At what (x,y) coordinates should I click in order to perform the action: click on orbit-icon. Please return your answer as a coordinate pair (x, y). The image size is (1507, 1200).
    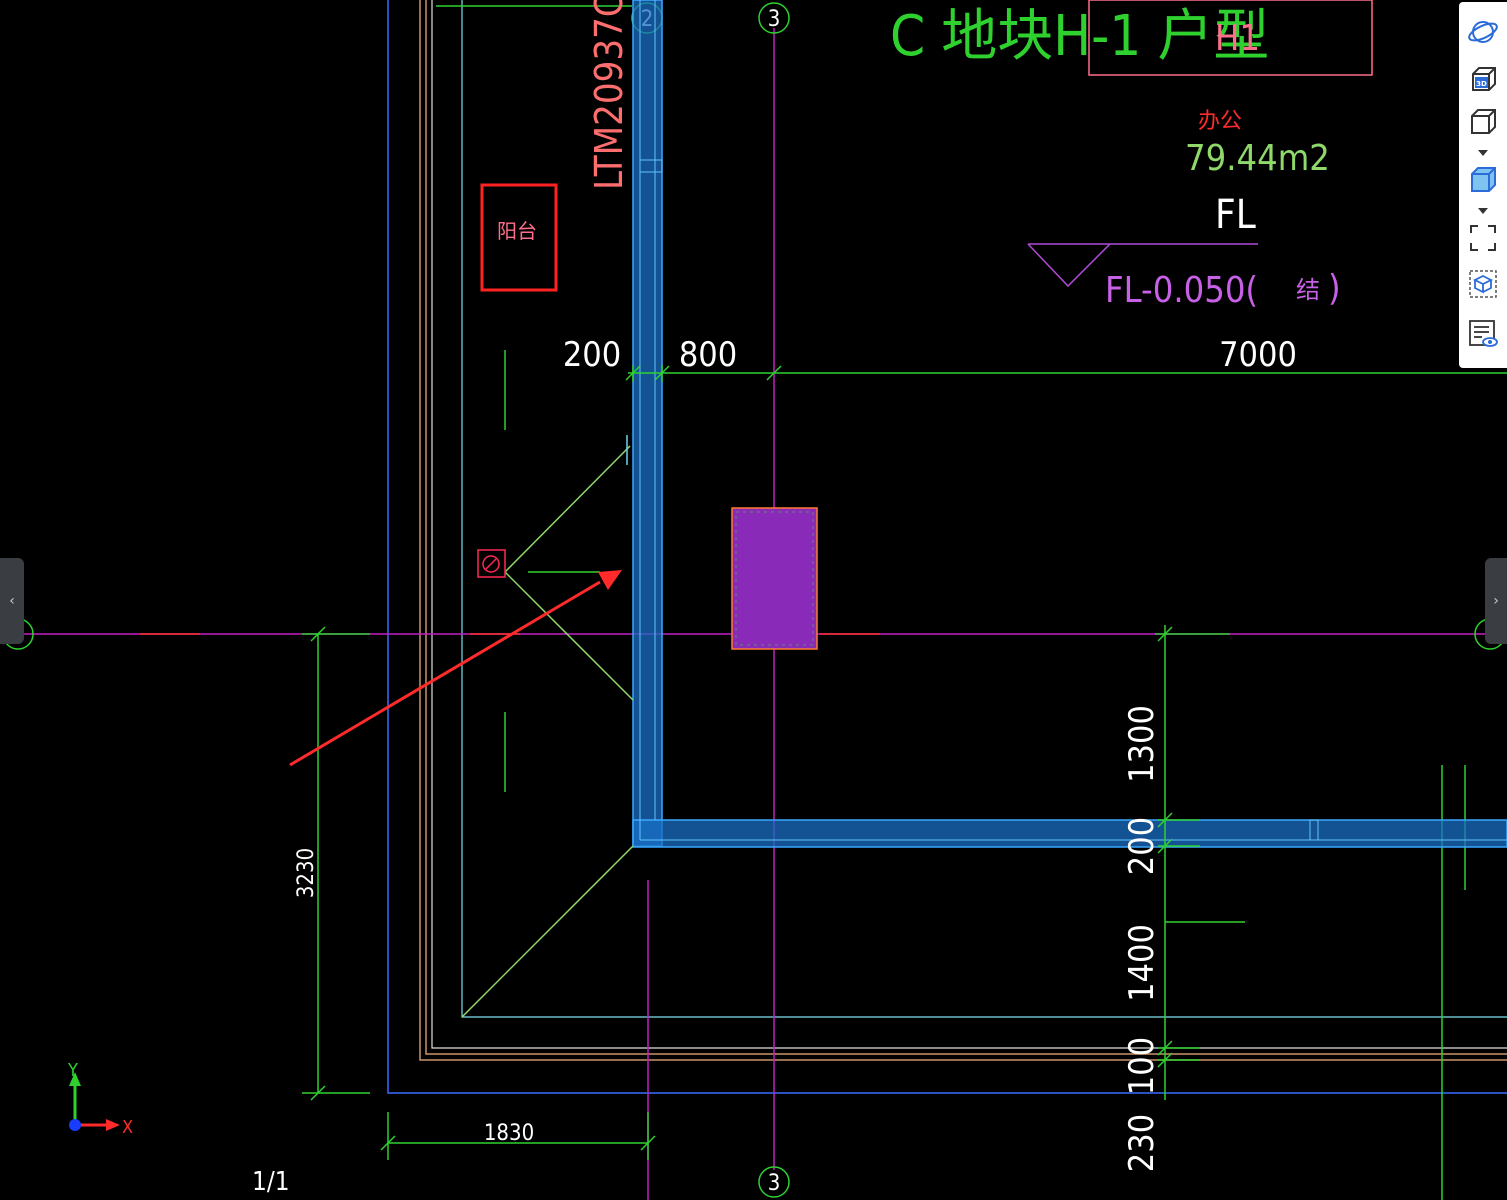
    Looking at the image, I should click on (1483, 32).